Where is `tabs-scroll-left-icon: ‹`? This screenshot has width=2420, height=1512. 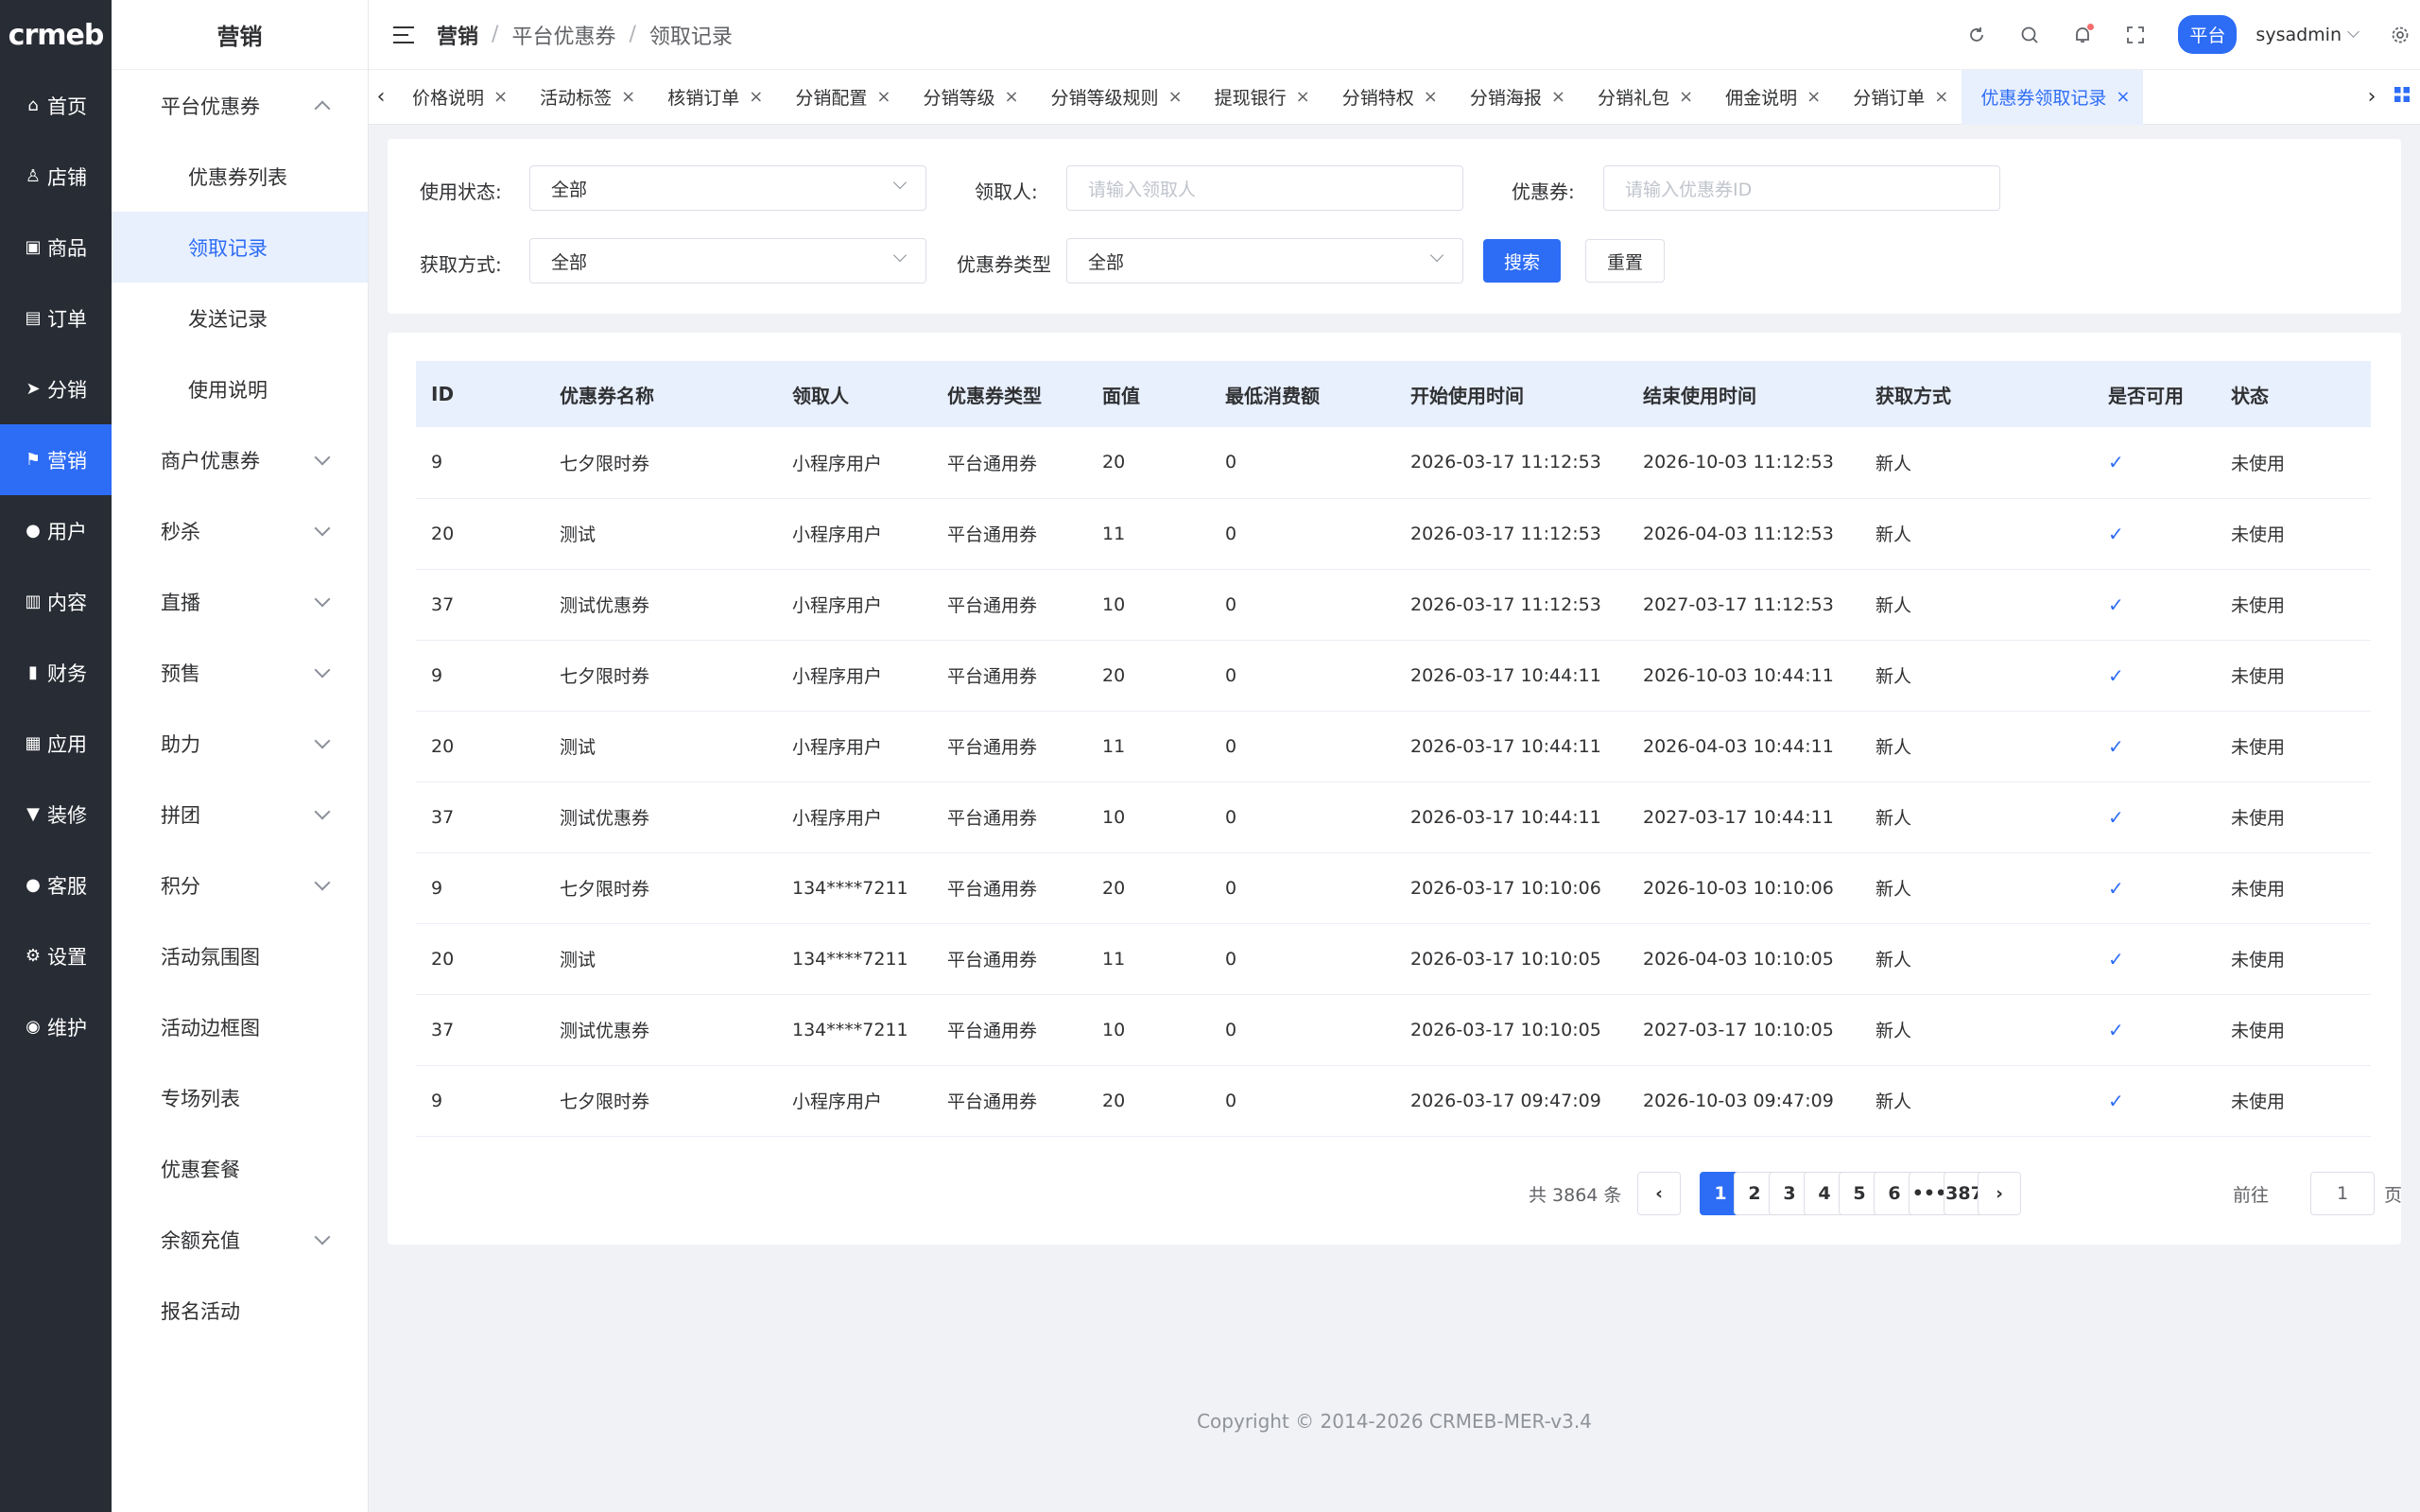
tabs-scroll-left-icon: ‹ is located at coordinates (381, 97).